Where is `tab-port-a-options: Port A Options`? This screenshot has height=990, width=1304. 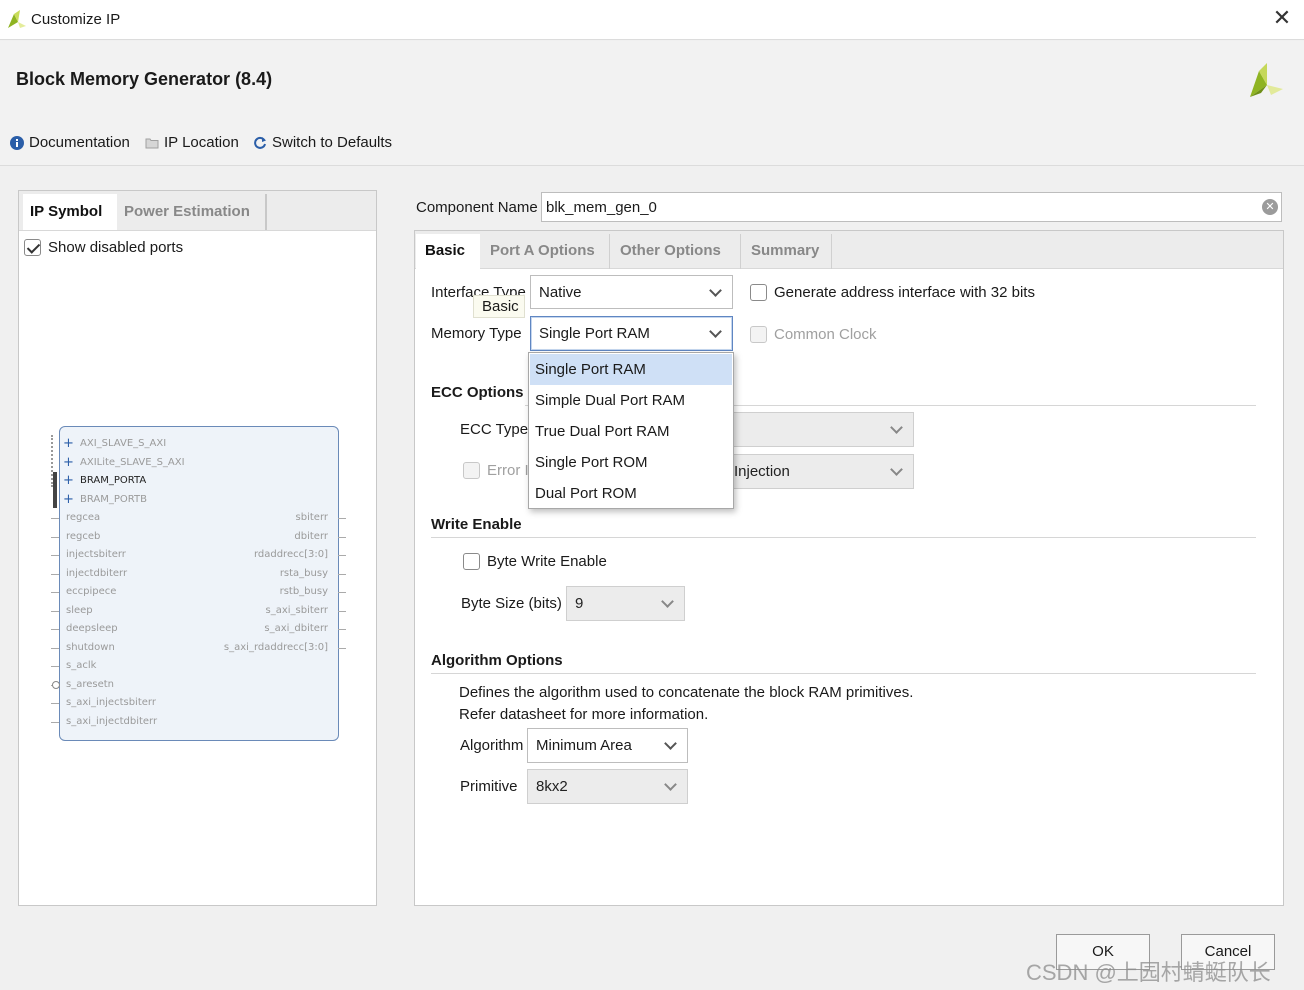 tab-port-a-options: Port A Options is located at coordinates (545, 251).